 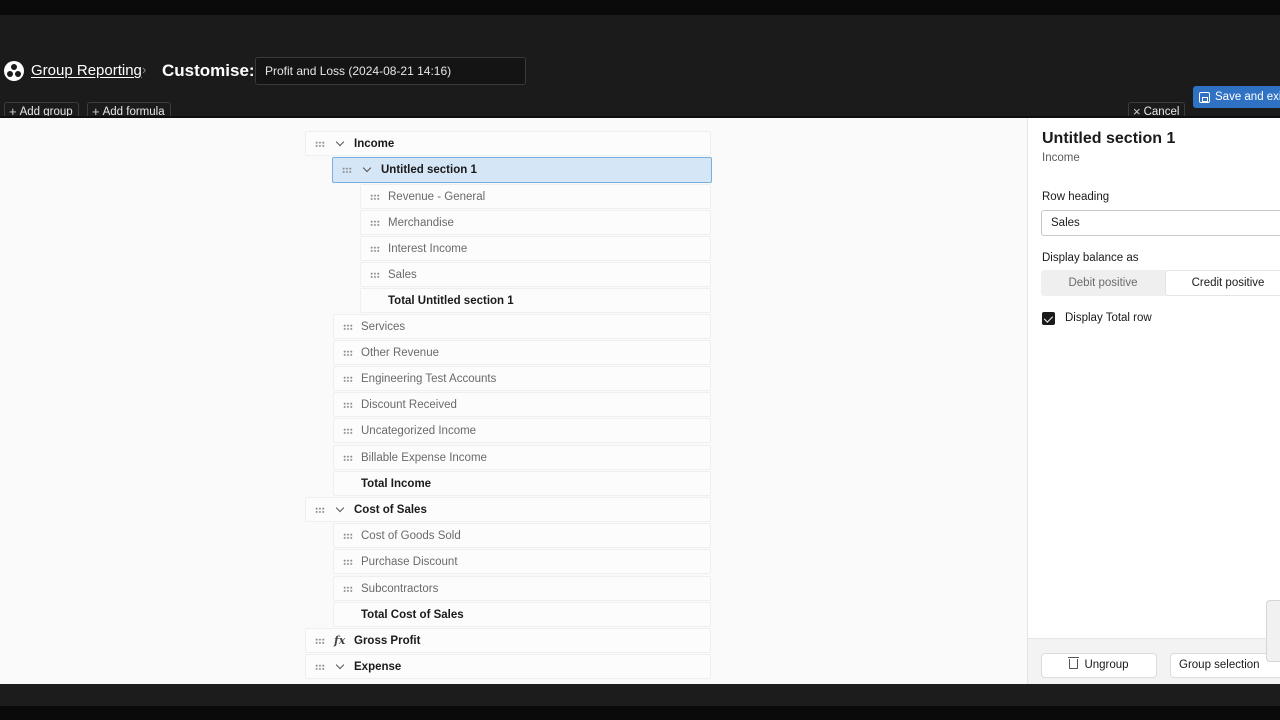 I want to click on panel-footer: Ungroup Group selection, so click(x=1154, y=661).